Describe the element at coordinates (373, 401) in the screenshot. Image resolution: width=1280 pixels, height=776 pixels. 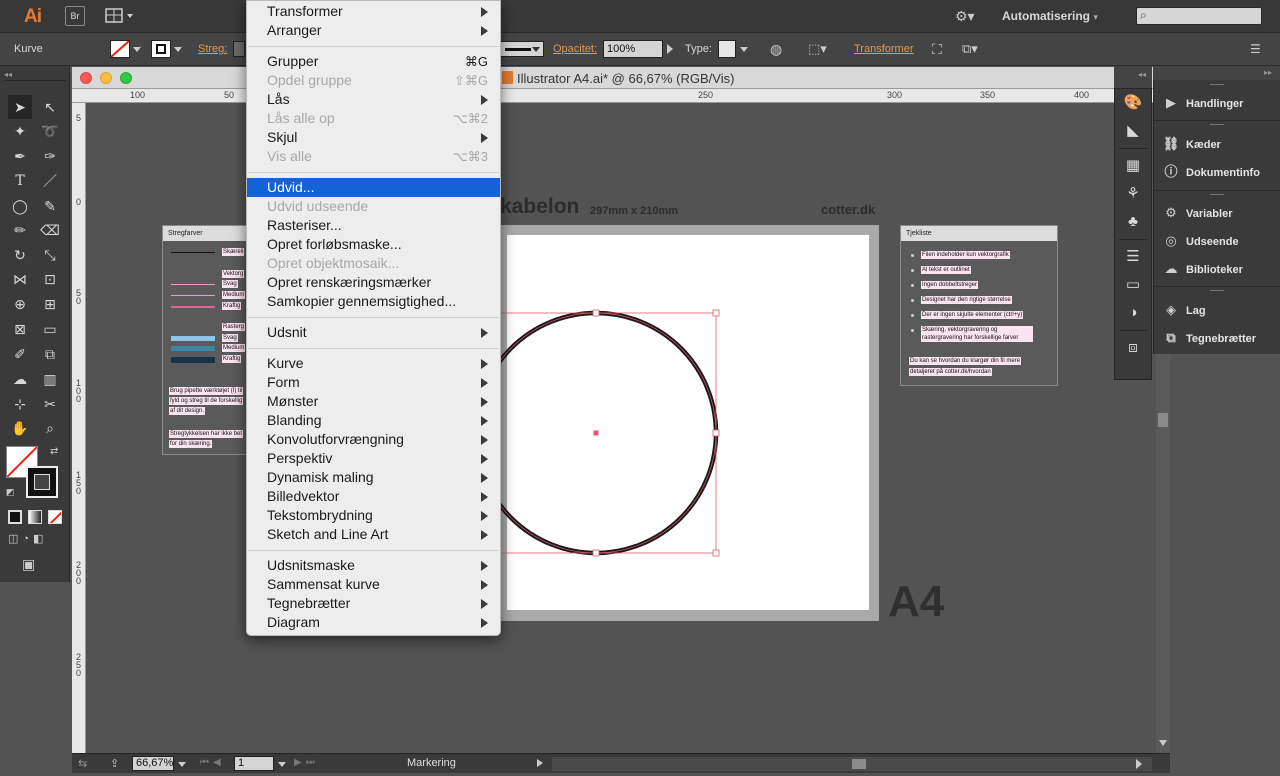
I see `menu-item-moenster: Mønster` at that location.